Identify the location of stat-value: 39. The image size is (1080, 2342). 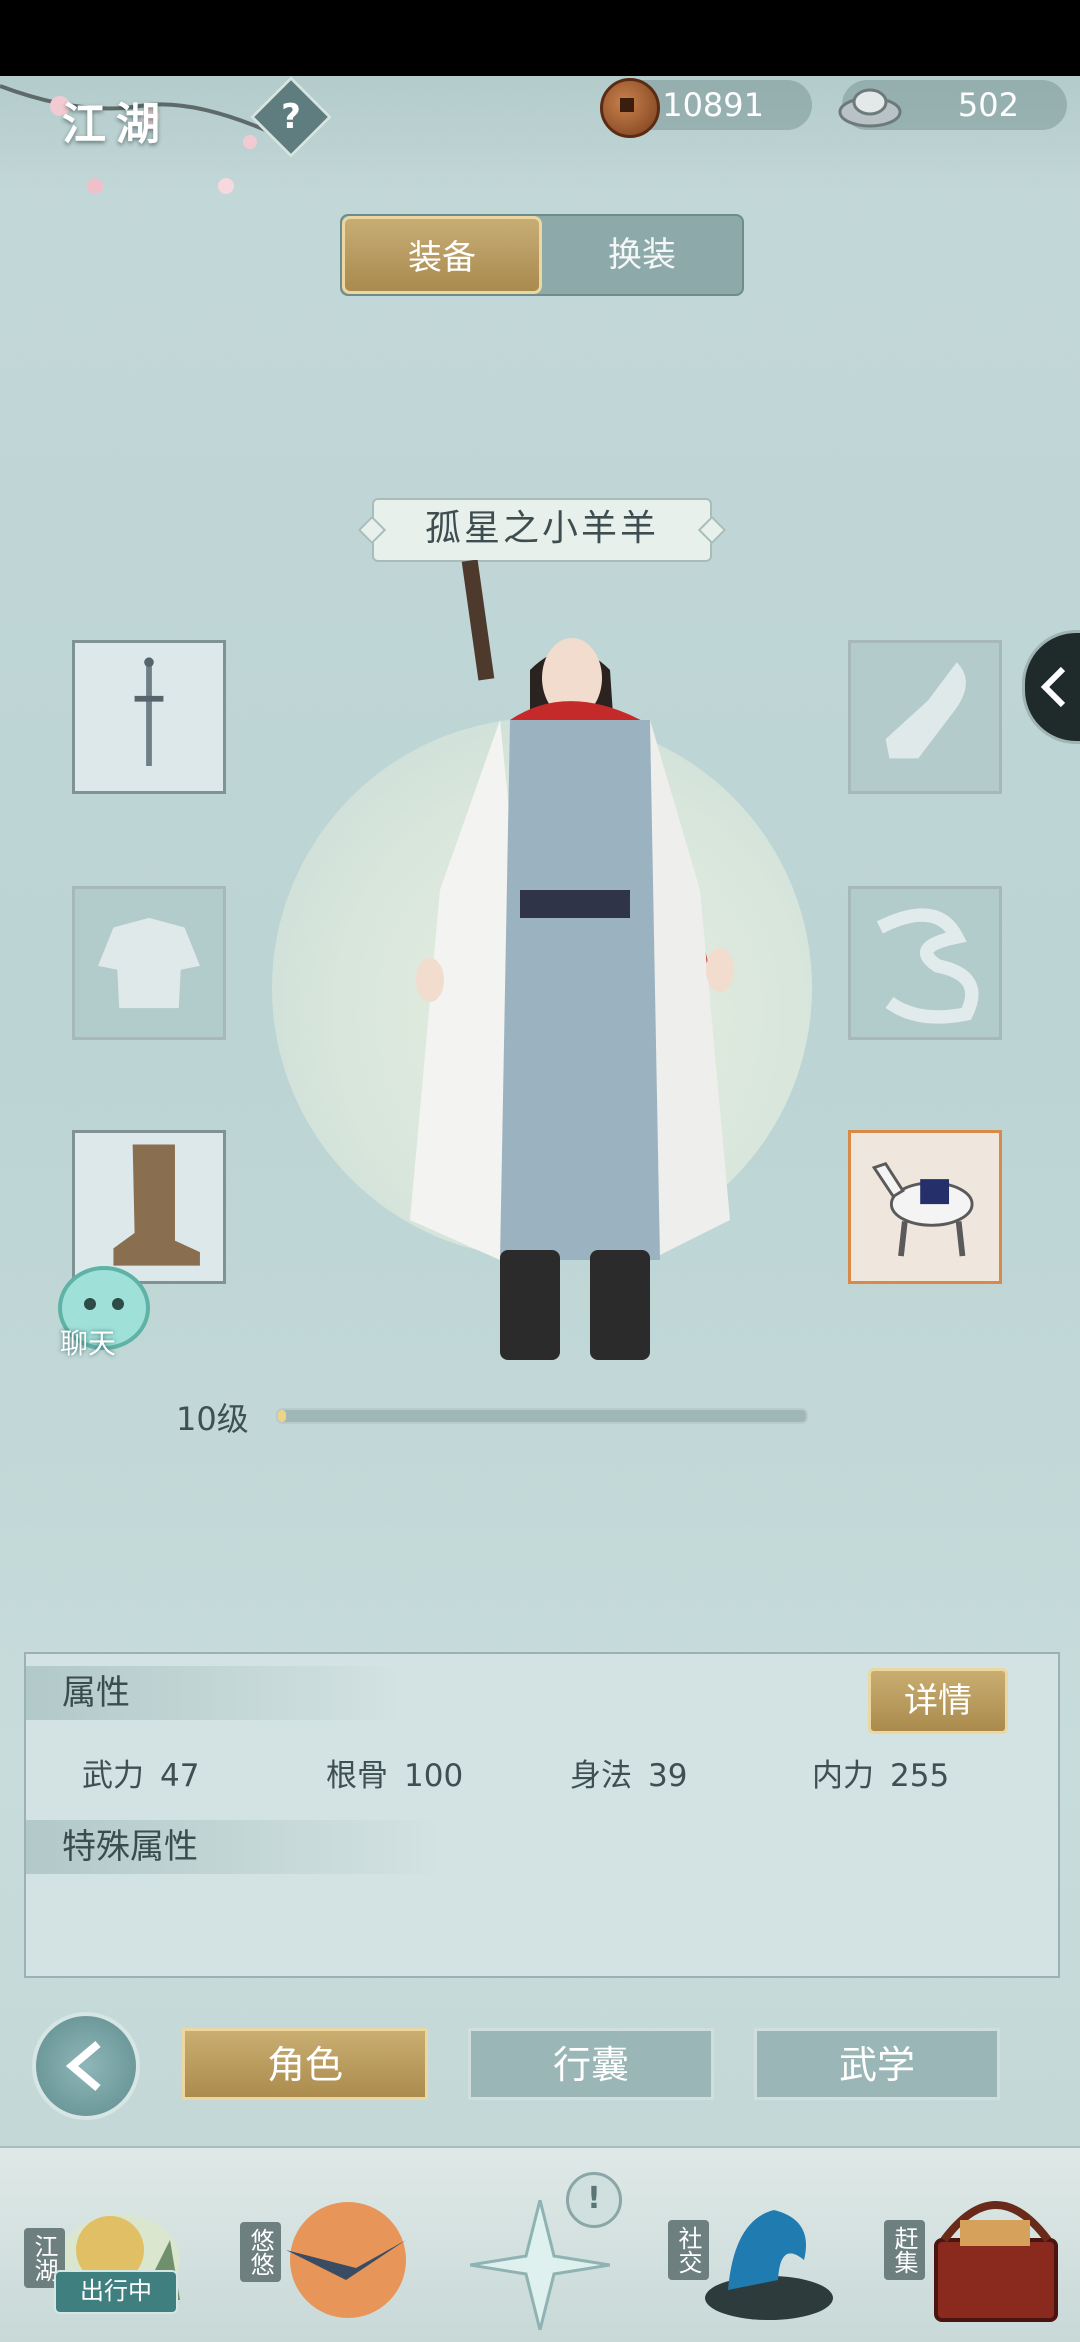
(668, 1776).